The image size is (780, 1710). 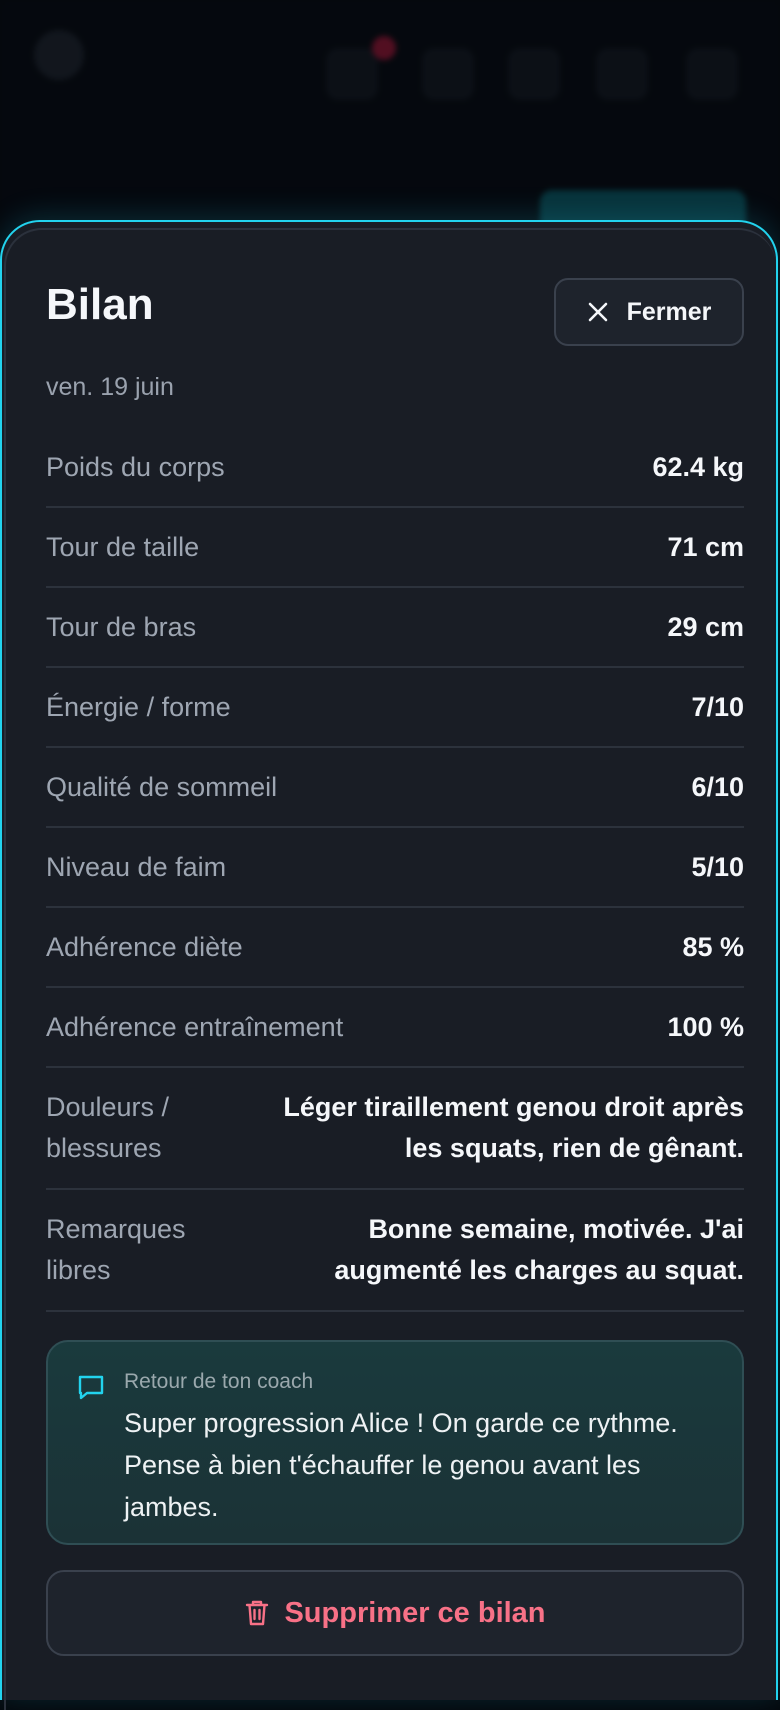 I want to click on close-button-label: Fermer, so click(x=669, y=311).